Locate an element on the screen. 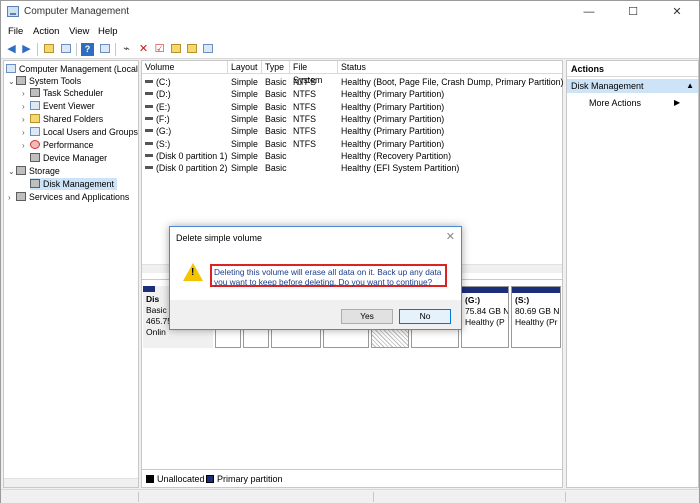  table-cell: Healthy (Recovery Partition) is located at coordinates (452, 156).